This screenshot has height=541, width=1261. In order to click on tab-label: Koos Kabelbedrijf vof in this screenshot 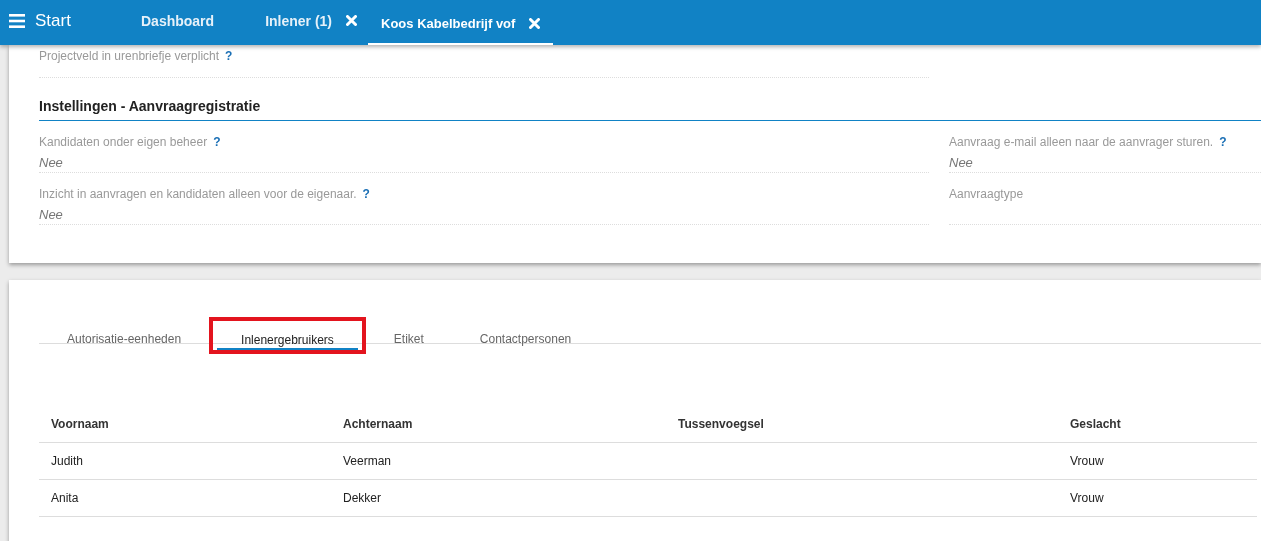, I will do `click(448, 23)`.